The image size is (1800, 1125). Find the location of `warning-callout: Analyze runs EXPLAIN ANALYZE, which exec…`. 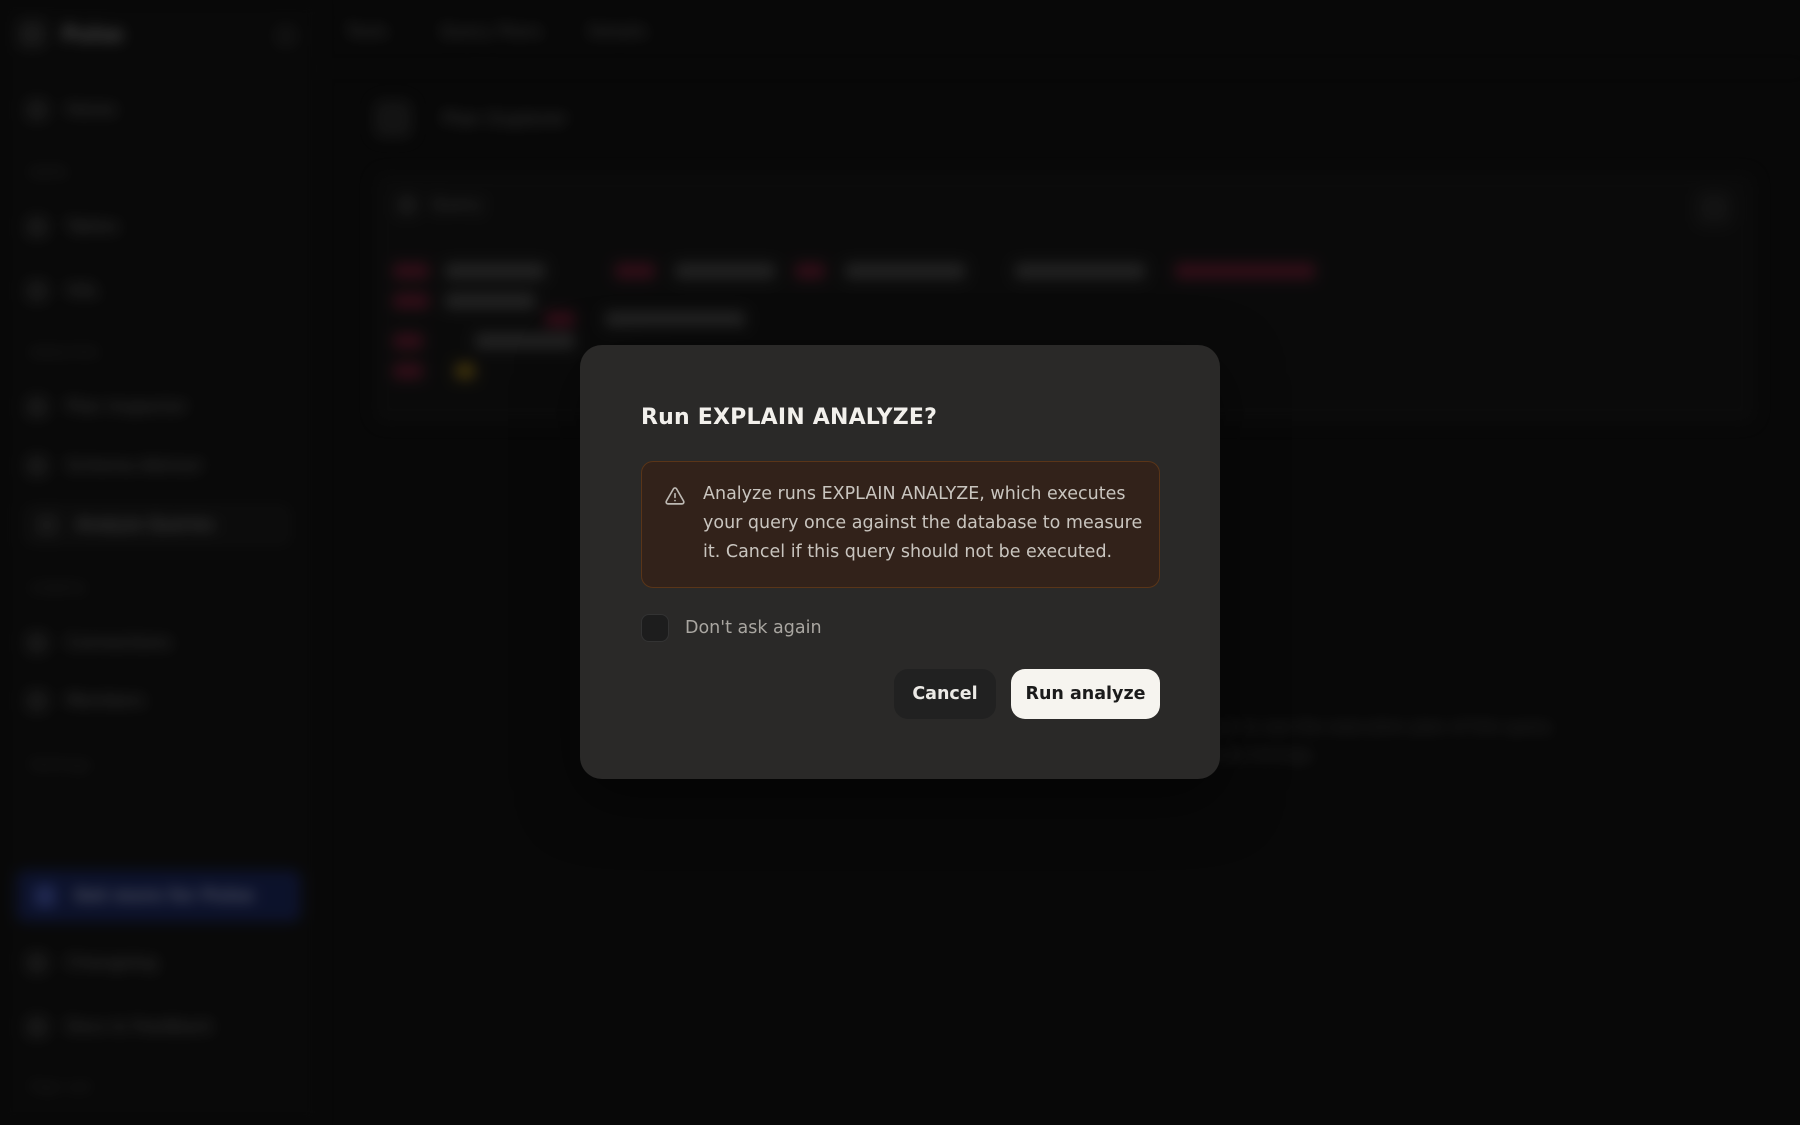

warning-callout: Analyze runs EXPLAIN ANALYZE, which exec… is located at coordinates (900, 524).